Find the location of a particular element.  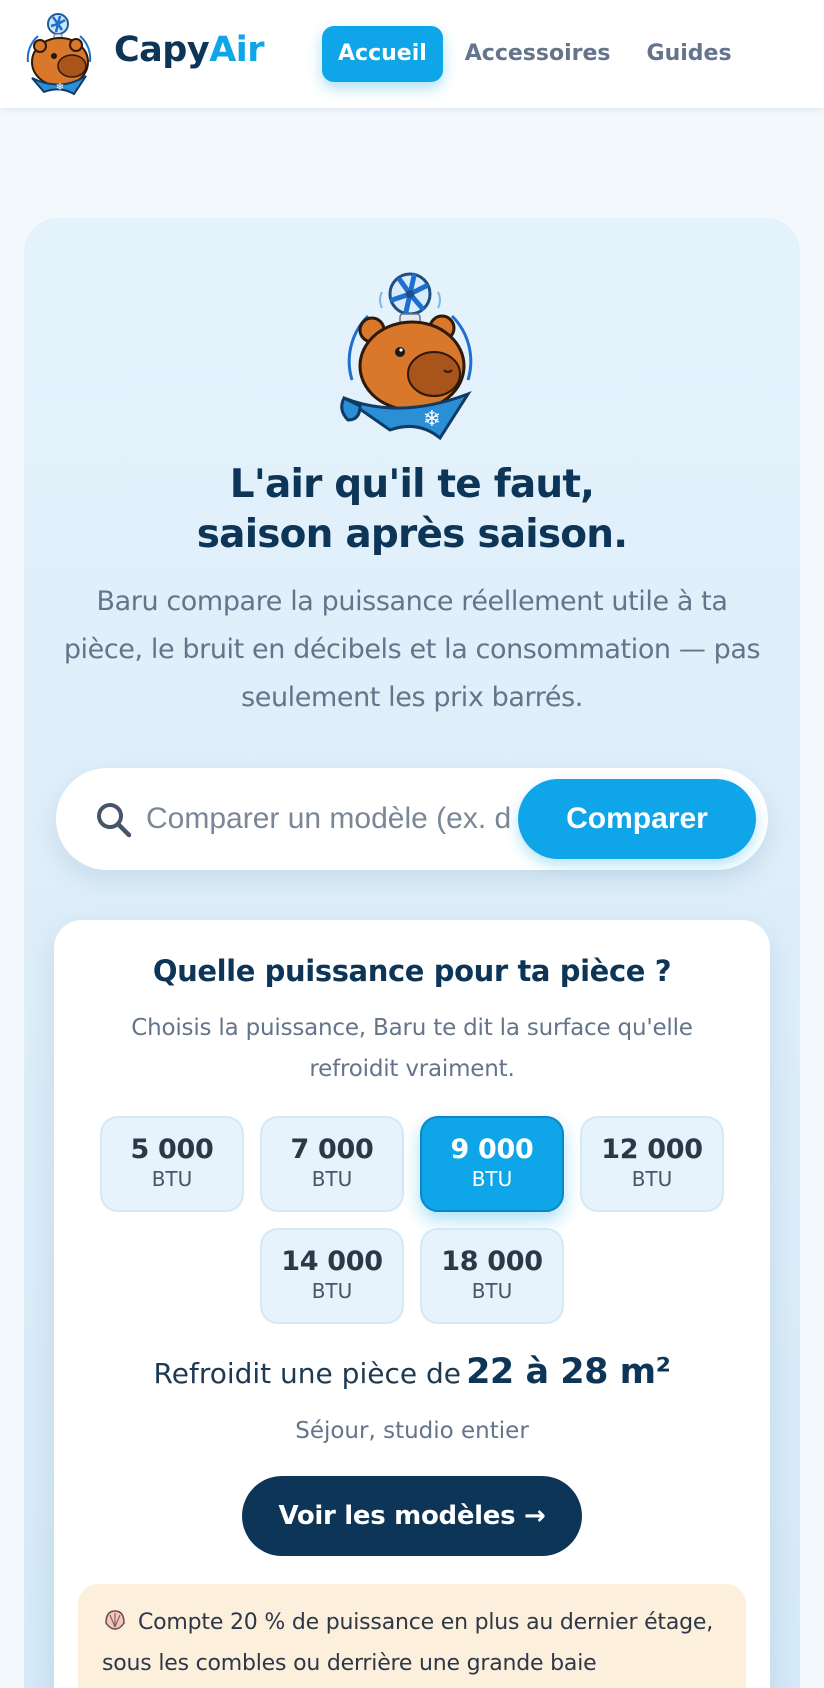

result-label: Refroidit une pièce de is located at coordinates (307, 1373).